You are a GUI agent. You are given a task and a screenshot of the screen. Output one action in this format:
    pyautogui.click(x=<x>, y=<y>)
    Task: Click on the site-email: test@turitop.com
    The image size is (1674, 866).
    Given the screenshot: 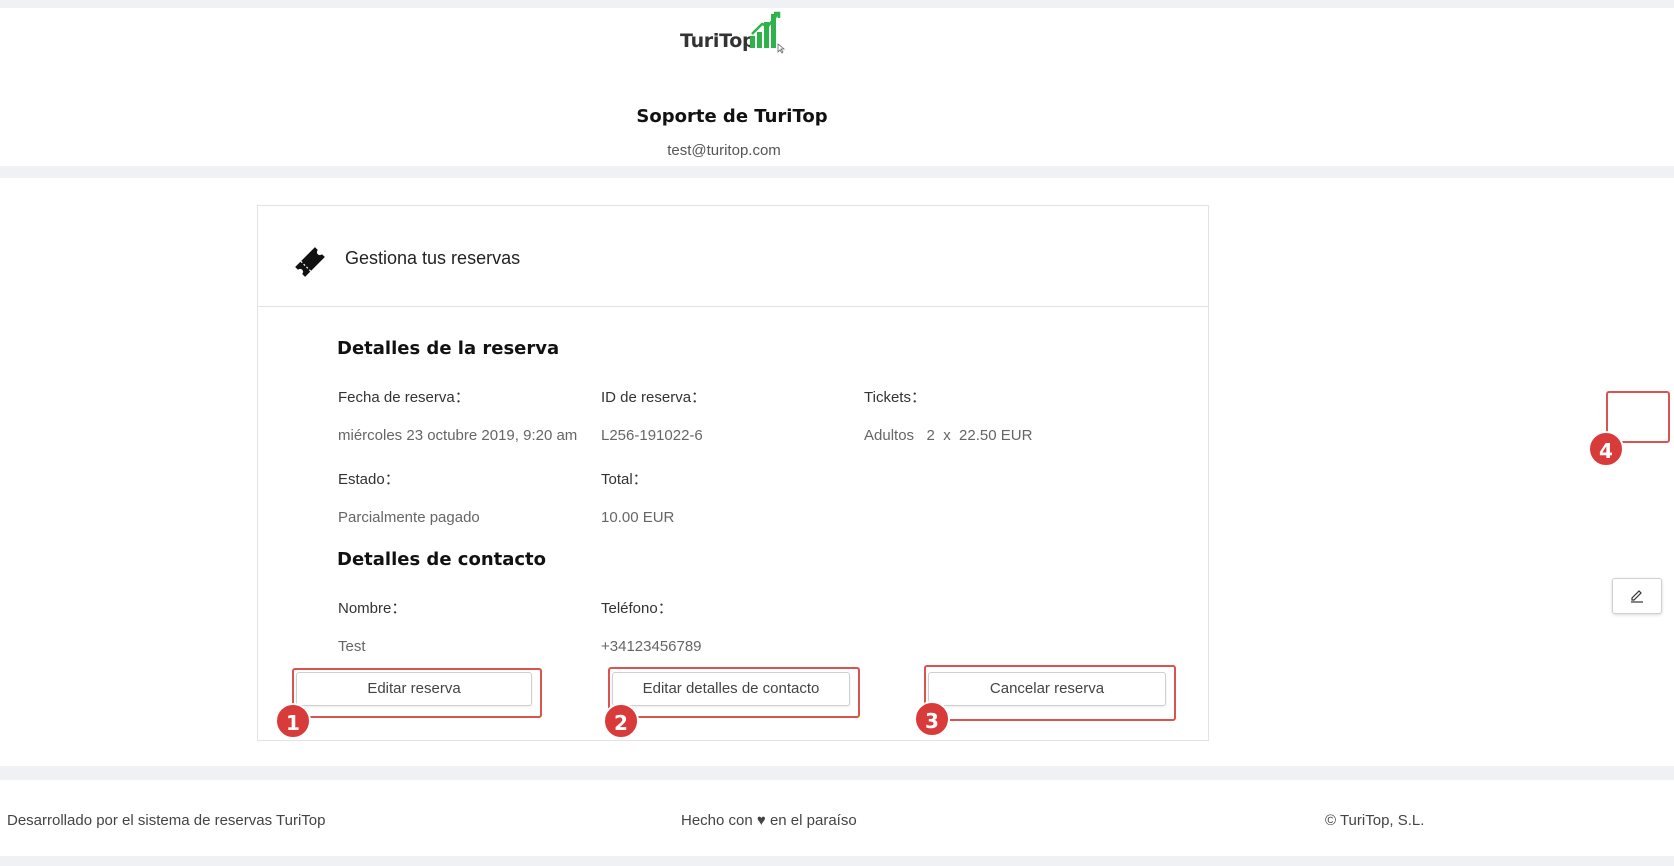 What is the action you would take?
    pyautogui.click(x=724, y=150)
    